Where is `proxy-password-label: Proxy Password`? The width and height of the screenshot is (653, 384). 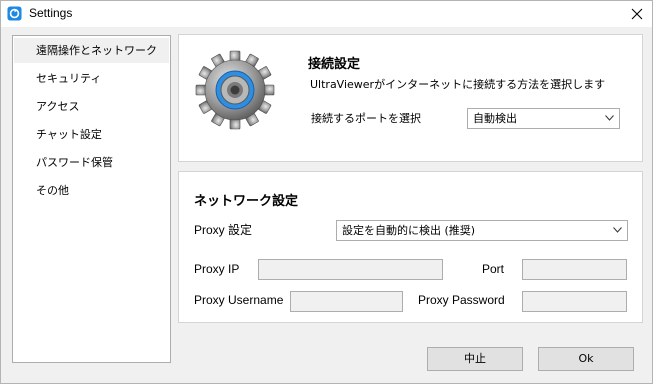 proxy-password-label: Proxy Password is located at coordinates (461, 300).